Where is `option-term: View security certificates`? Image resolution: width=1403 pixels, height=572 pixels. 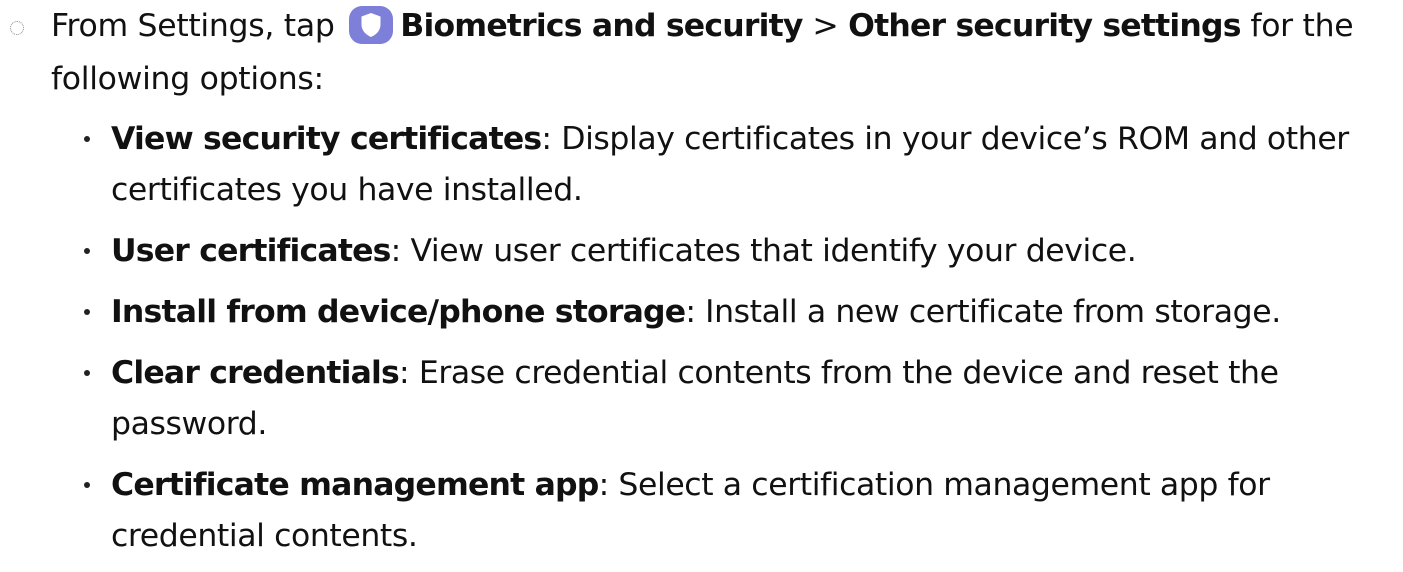 option-term: View security certificates is located at coordinates (326, 139).